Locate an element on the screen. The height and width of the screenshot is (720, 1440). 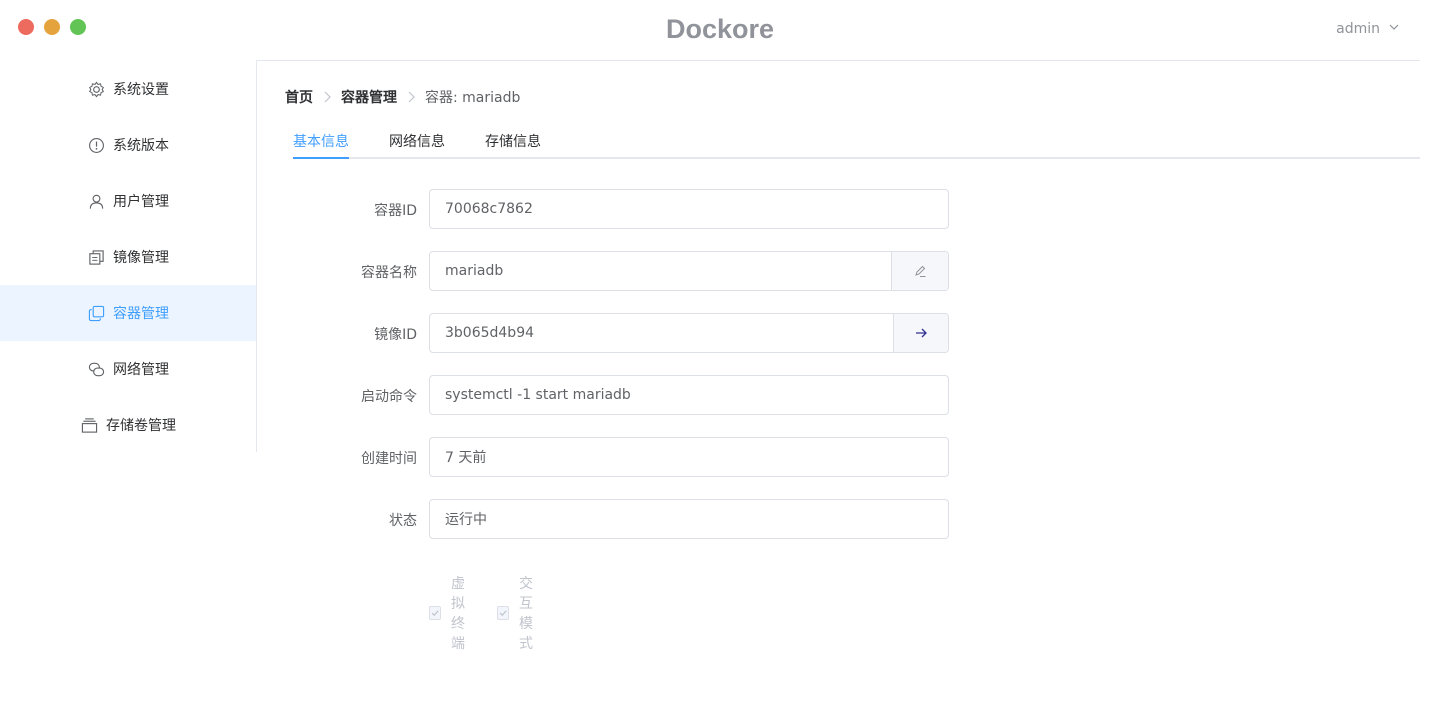
sidebar-item-label: 镜像管理 is located at coordinates (141, 258).